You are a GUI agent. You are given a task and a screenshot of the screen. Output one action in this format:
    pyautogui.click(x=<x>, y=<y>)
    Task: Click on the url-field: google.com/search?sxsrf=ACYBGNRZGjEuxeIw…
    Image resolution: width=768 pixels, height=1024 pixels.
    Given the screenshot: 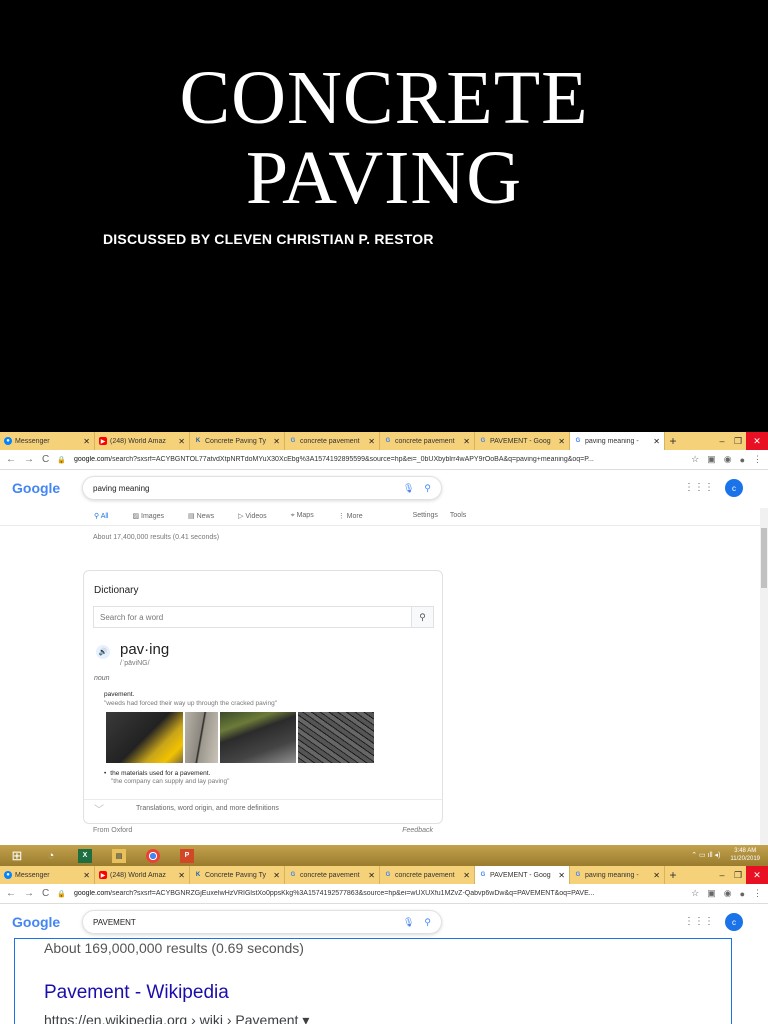 What is the action you would take?
    pyautogui.click(x=378, y=893)
    